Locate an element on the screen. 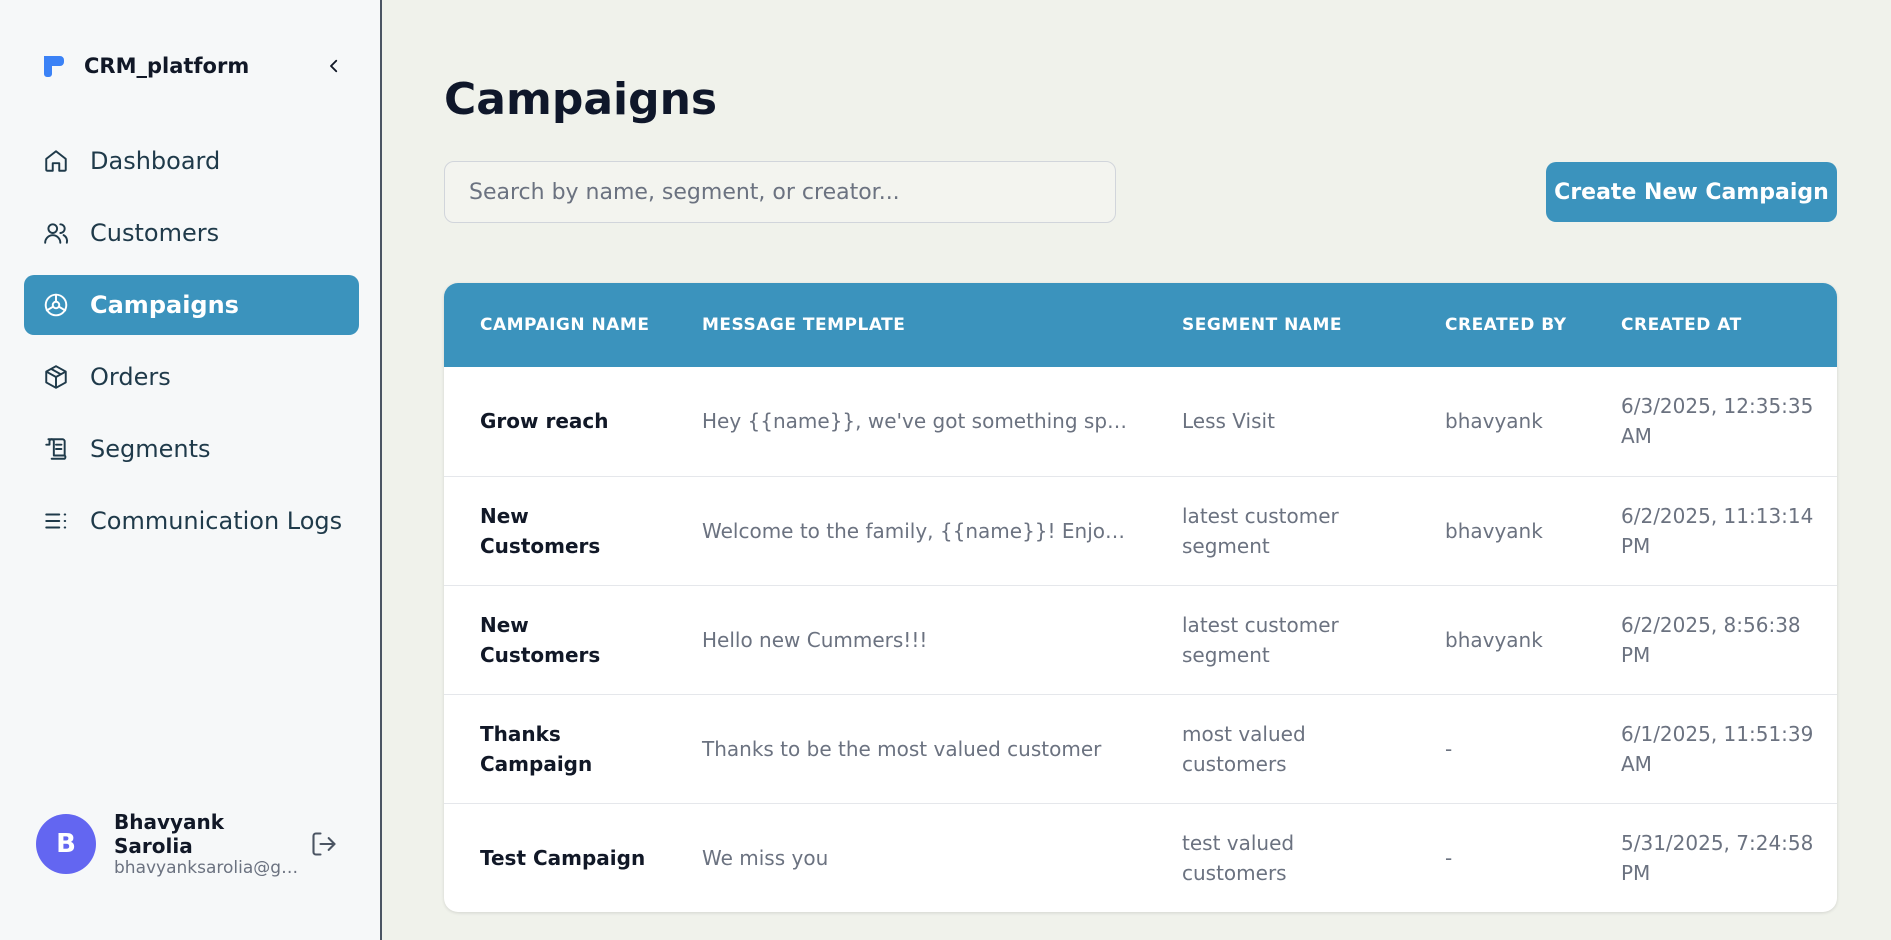 Image resolution: width=1891 pixels, height=940 pixels. sidebar-item-label: Customers is located at coordinates (155, 233).